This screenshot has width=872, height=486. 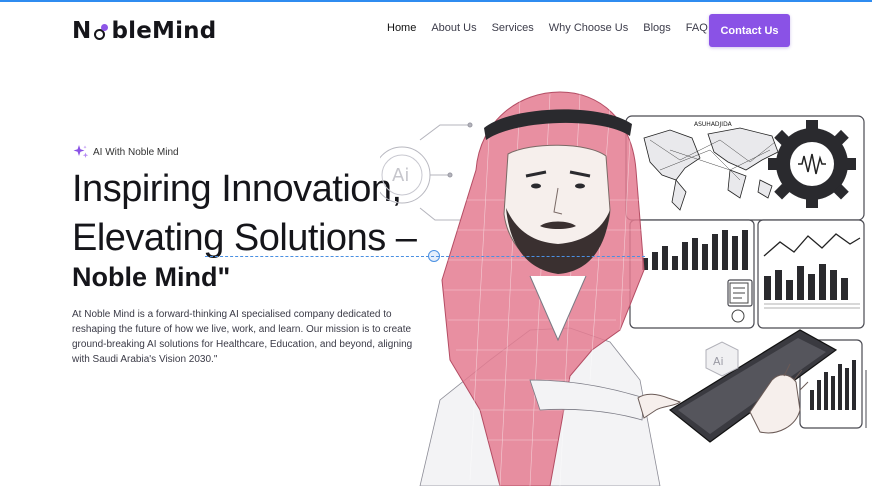 What do you see at coordinates (718, 361) in the screenshot?
I see `svg-text: Ai` at bounding box center [718, 361].